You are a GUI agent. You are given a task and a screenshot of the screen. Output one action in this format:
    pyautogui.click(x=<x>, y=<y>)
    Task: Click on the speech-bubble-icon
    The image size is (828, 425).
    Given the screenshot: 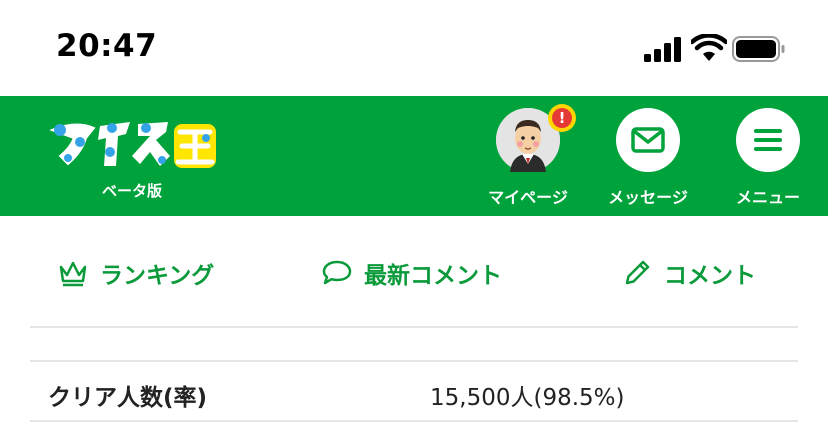 What is the action you would take?
    pyautogui.click(x=337, y=272)
    